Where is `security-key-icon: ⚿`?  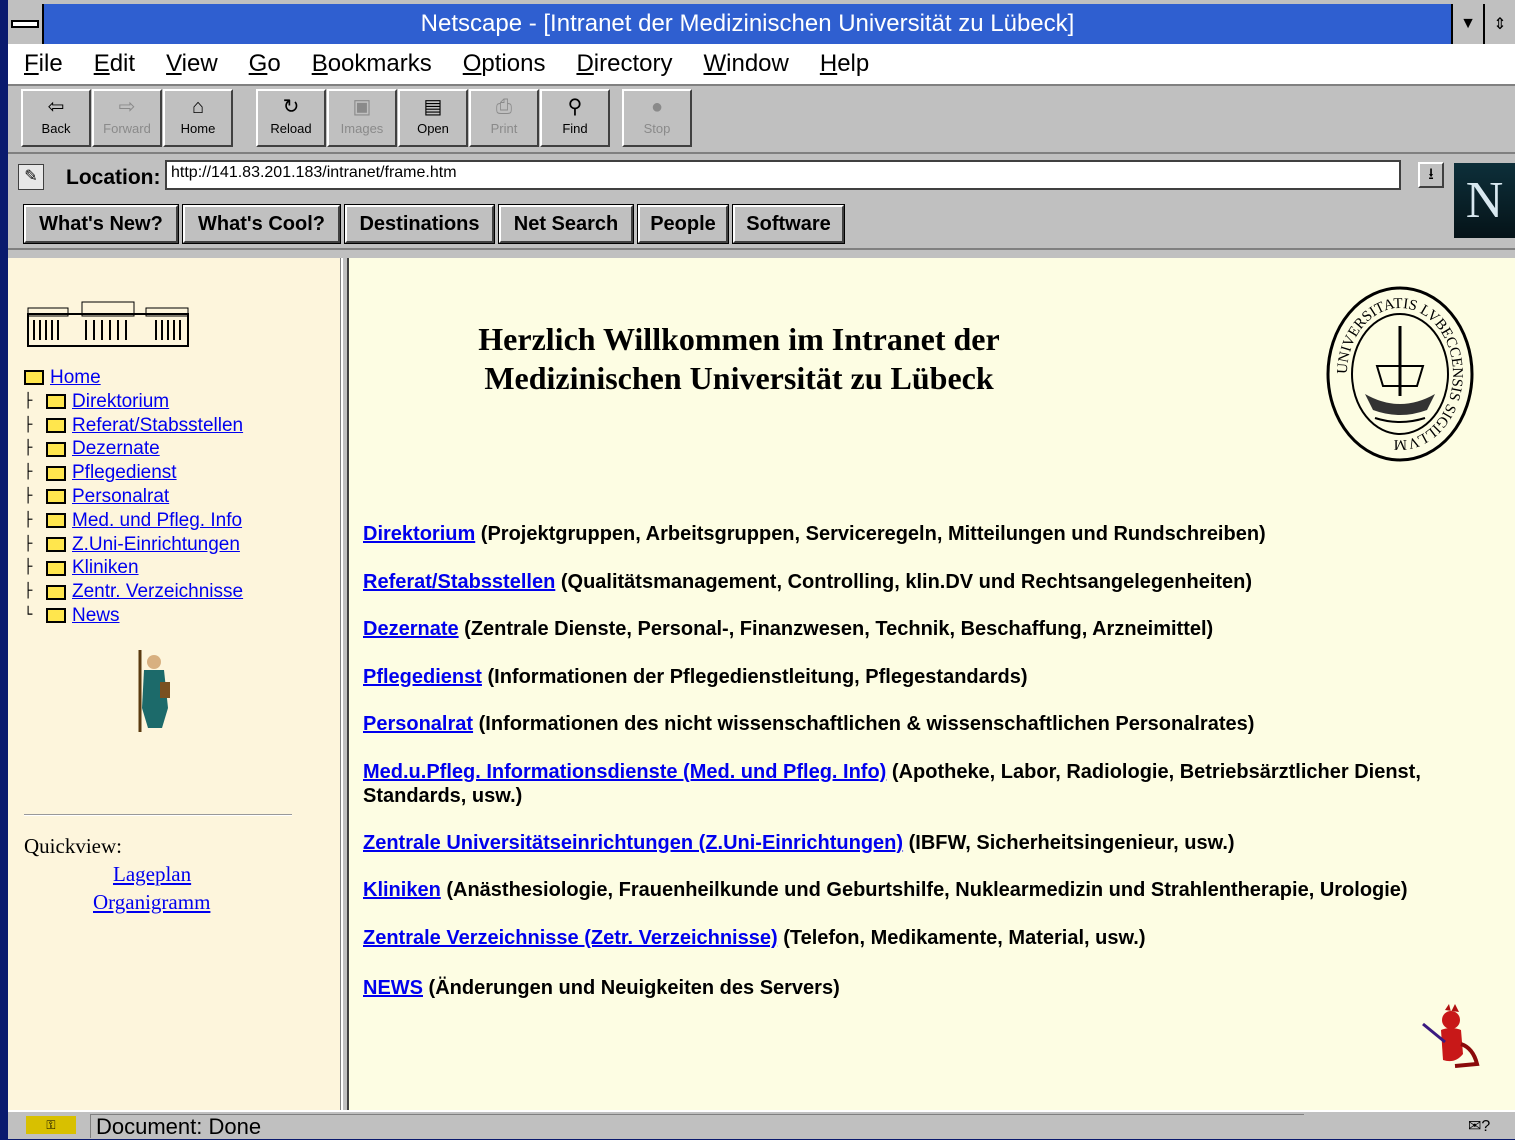
security-key-icon: ⚿ is located at coordinates (51, 1125).